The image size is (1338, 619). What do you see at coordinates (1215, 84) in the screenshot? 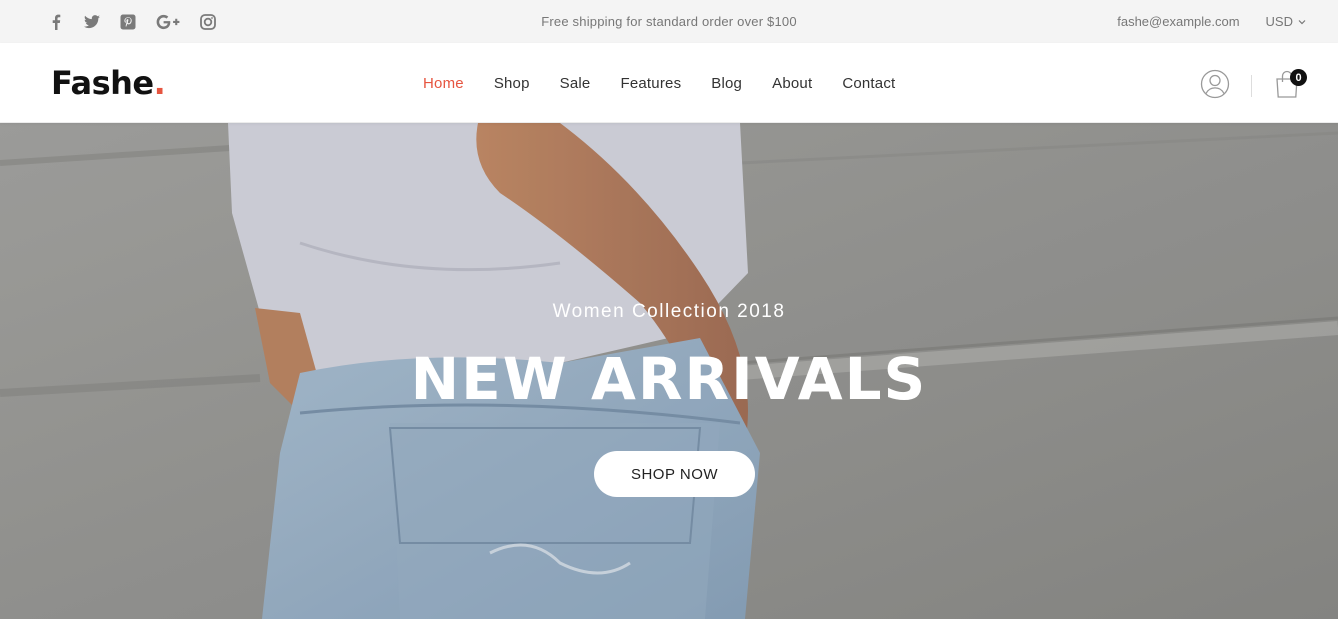
I see `user-account-icon` at bounding box center [1215, 84].